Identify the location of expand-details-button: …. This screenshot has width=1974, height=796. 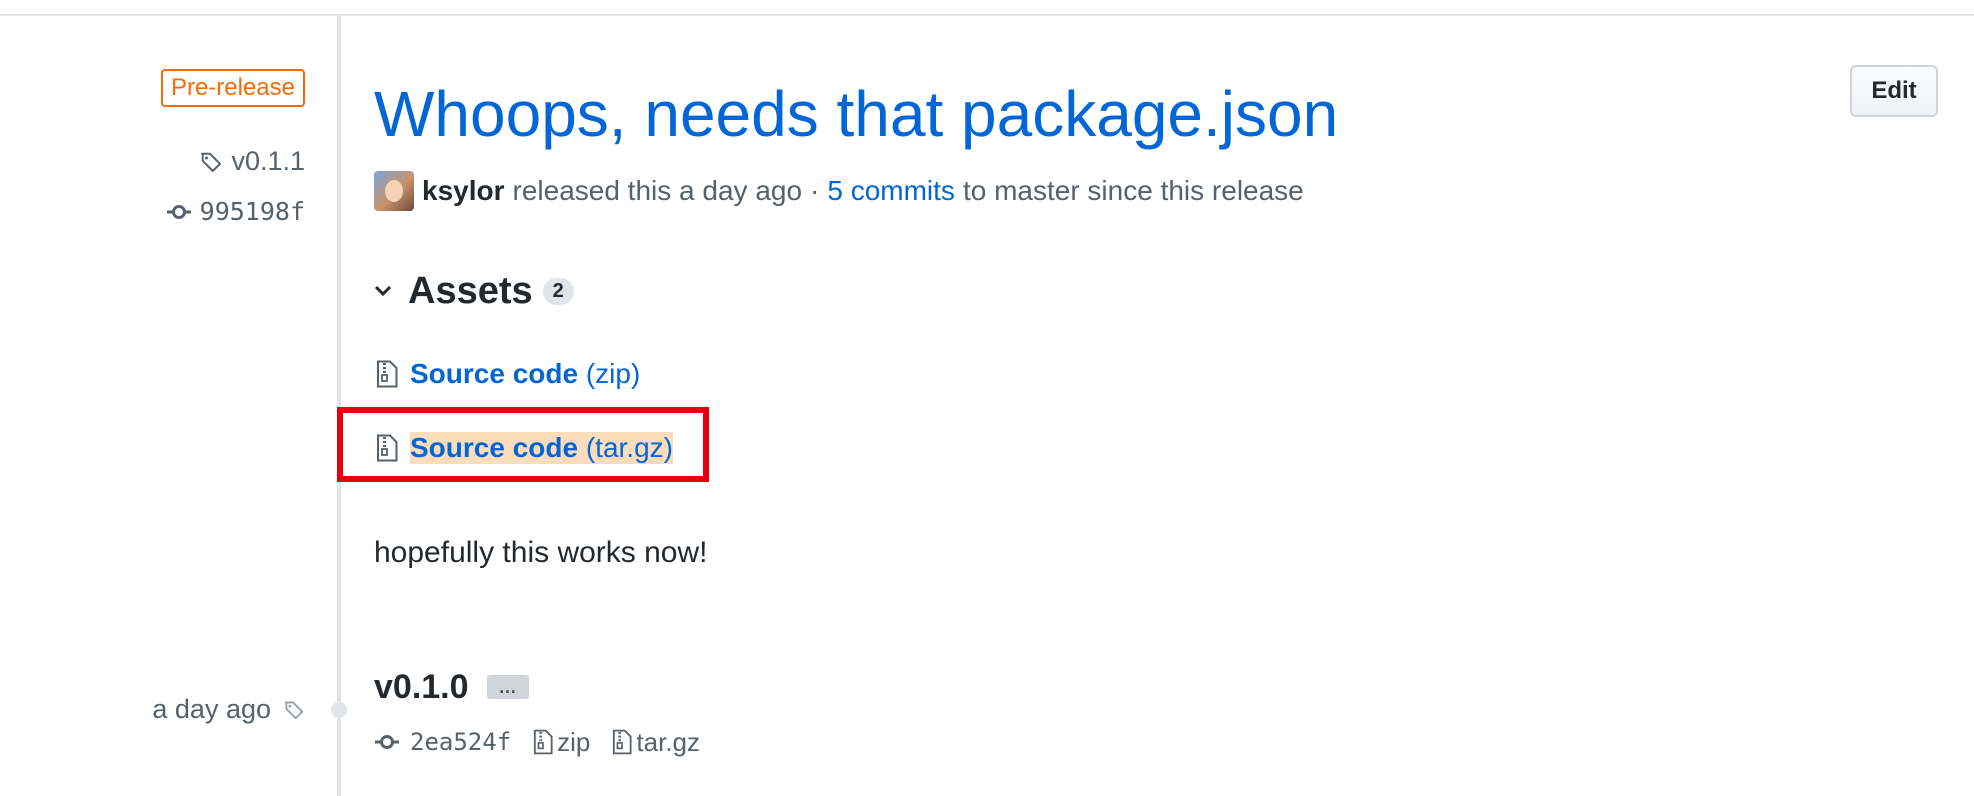
(507, 687).